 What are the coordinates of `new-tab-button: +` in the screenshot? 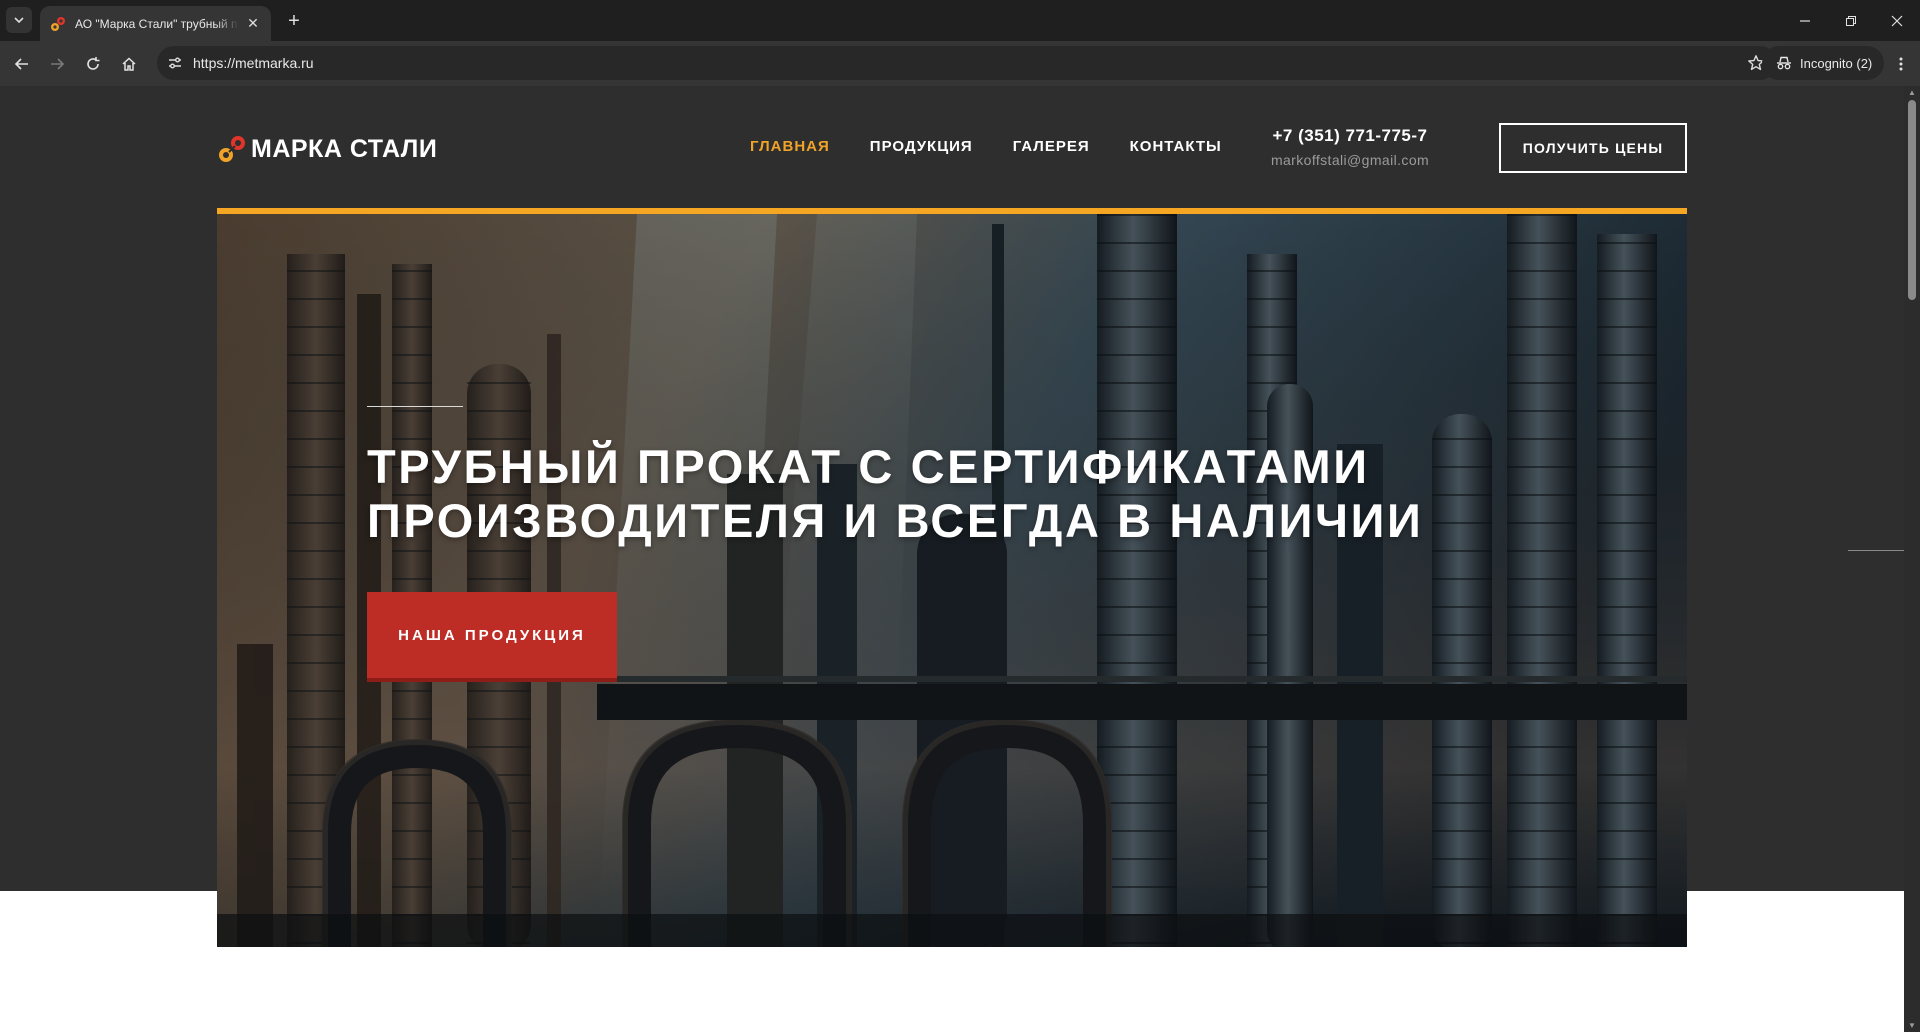 It's located at (294, 21).